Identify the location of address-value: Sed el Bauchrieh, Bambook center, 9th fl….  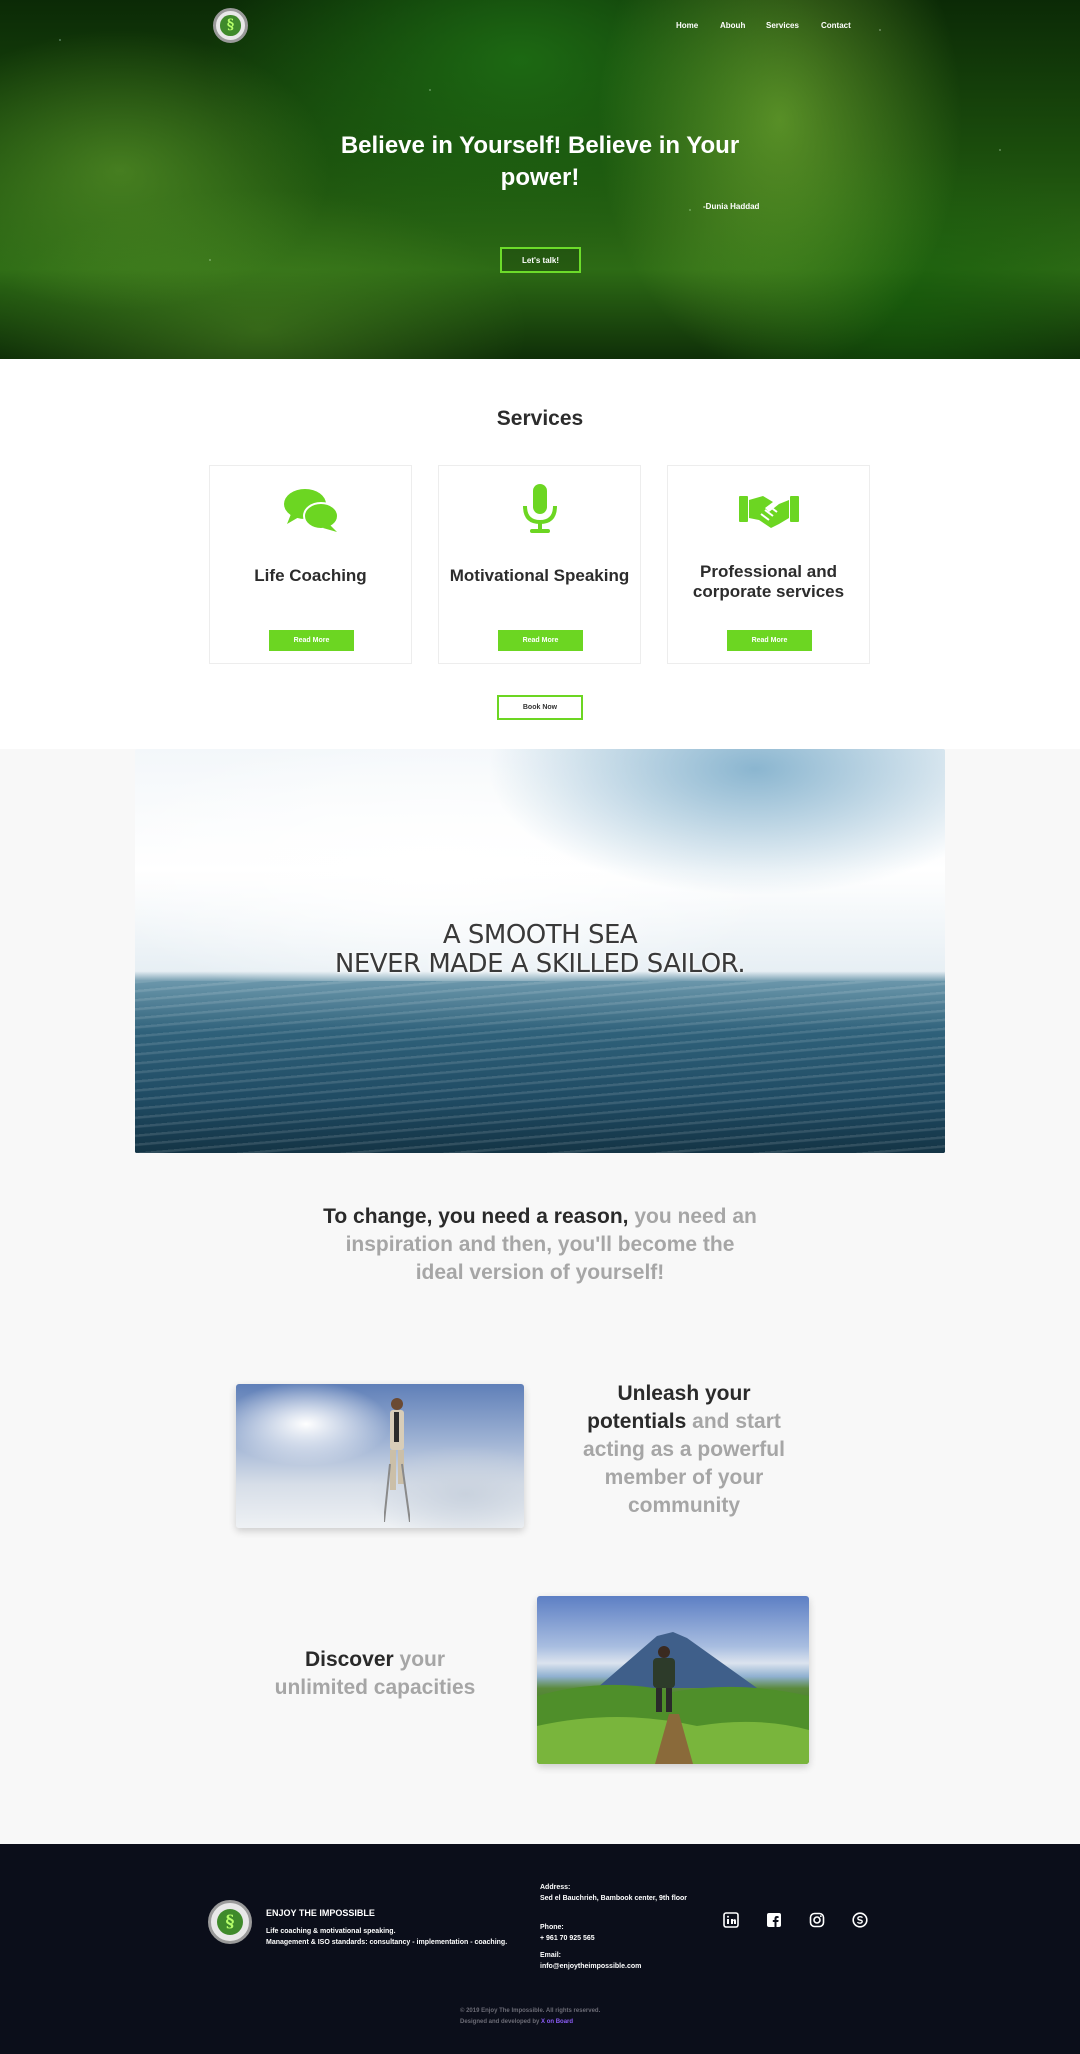
(614, 1898).